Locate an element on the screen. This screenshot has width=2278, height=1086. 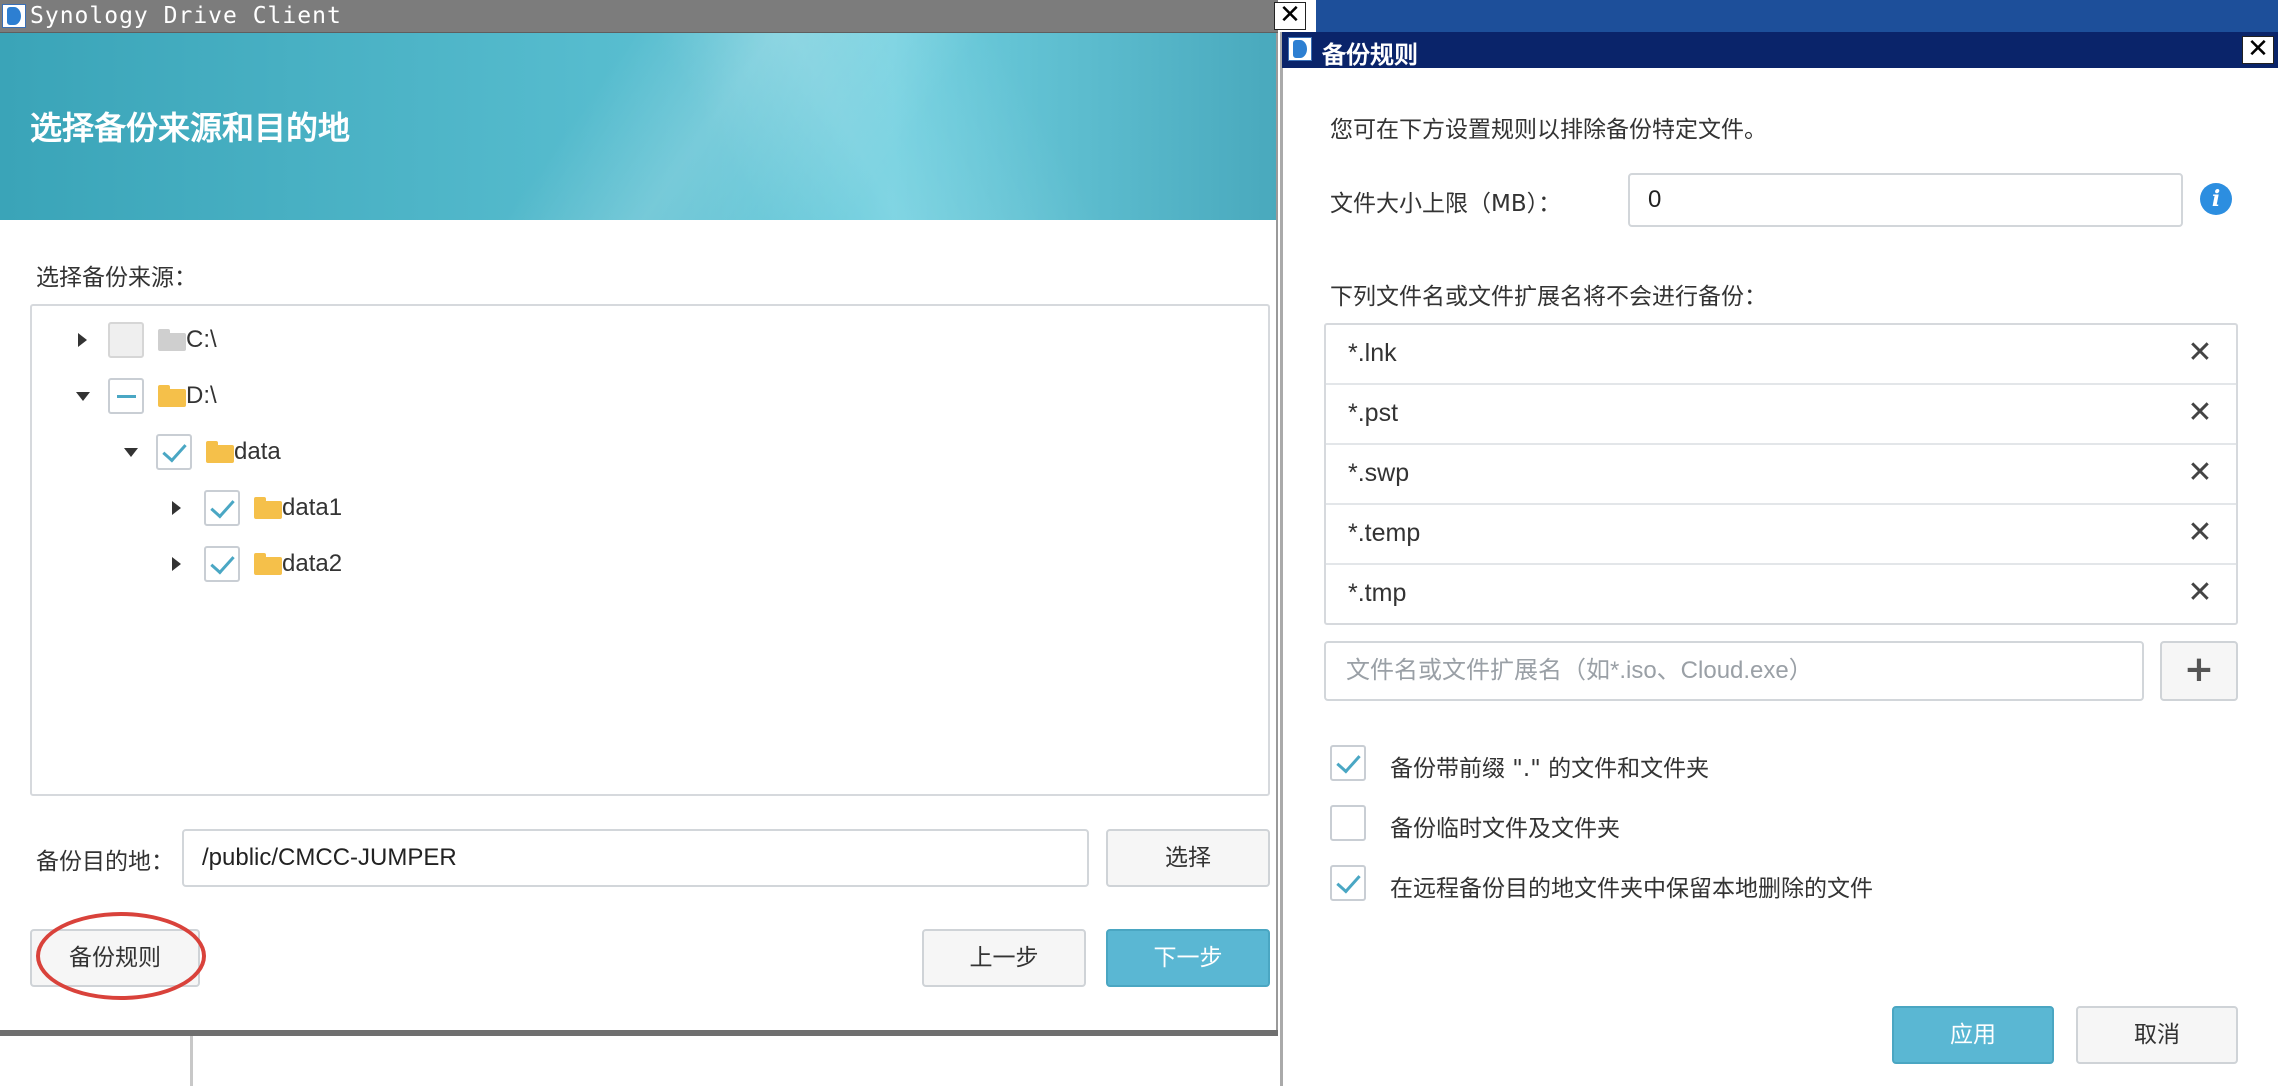
next-step-button: 下一步 is located at coordinates (1188, 958).